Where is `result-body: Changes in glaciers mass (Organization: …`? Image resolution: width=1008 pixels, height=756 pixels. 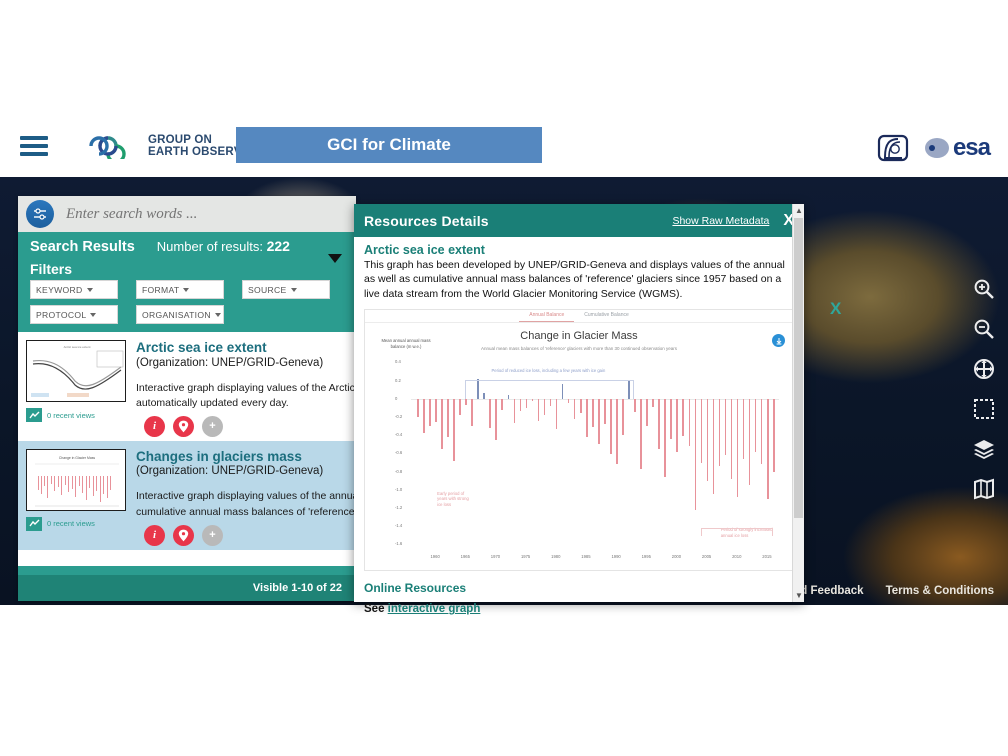
result-body: Changes in glaciers mass (Organization: … is located at coordinates (246, 497).